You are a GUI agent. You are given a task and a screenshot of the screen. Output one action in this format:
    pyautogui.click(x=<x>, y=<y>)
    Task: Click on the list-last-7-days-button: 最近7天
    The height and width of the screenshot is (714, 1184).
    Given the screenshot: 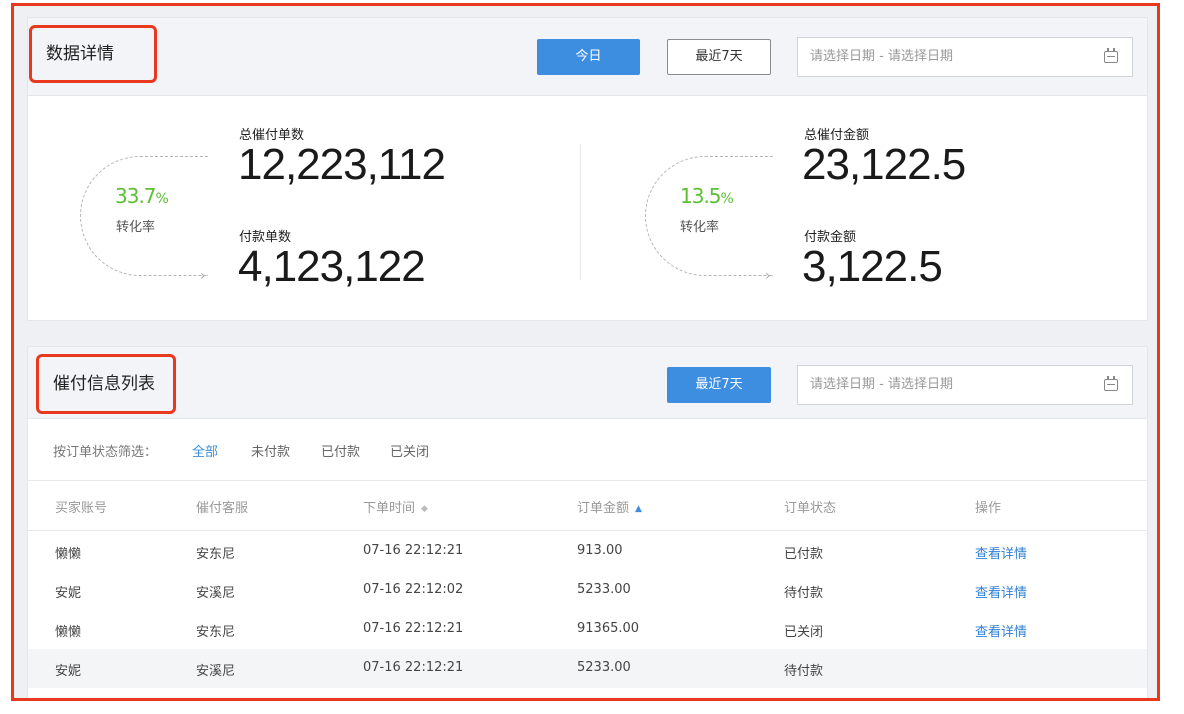 What is the action you would take?
    pyautogui.click(x=719, y=385)
    